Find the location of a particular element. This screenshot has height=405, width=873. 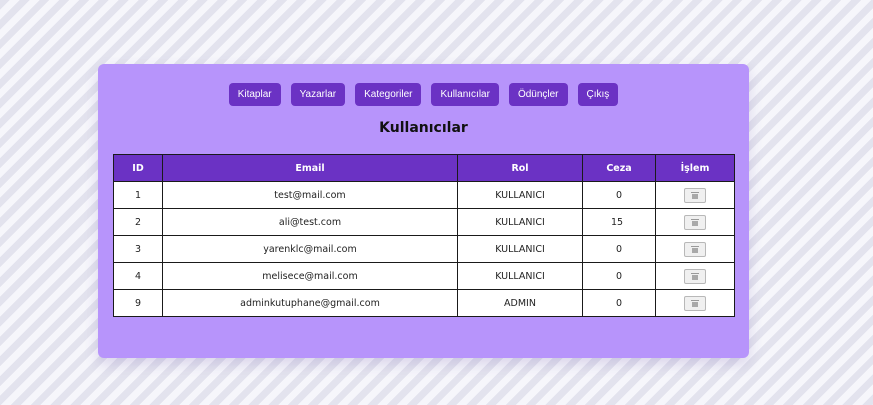

column-header-islem: İşlem is located at coordinates (695, 168).